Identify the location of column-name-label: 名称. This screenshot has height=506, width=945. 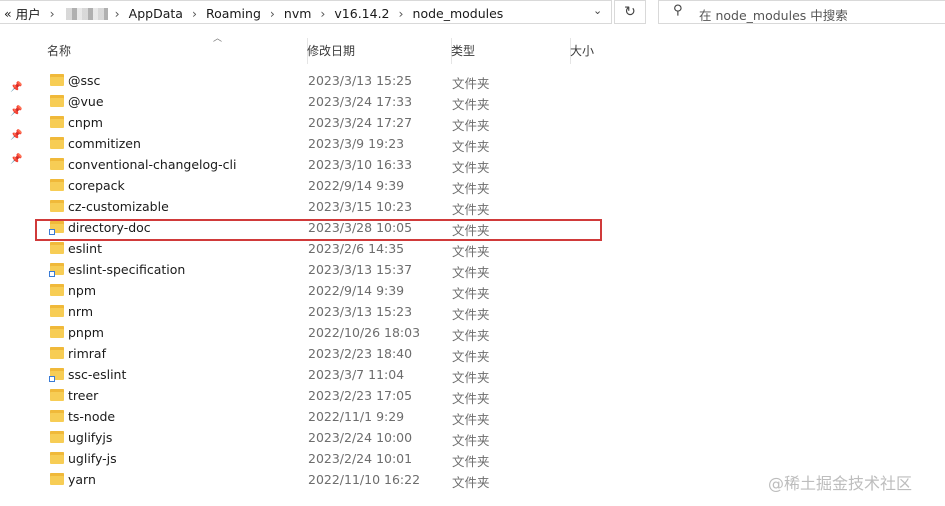
(59, 51).